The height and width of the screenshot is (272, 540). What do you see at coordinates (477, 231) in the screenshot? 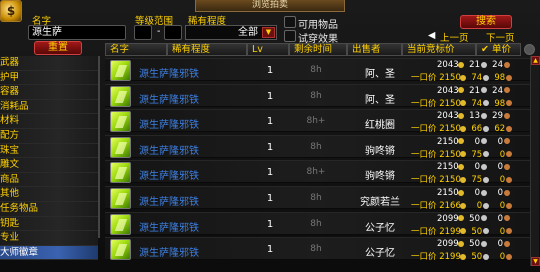
I see `buyout-silver: 50` at bounding box center [477, 231].